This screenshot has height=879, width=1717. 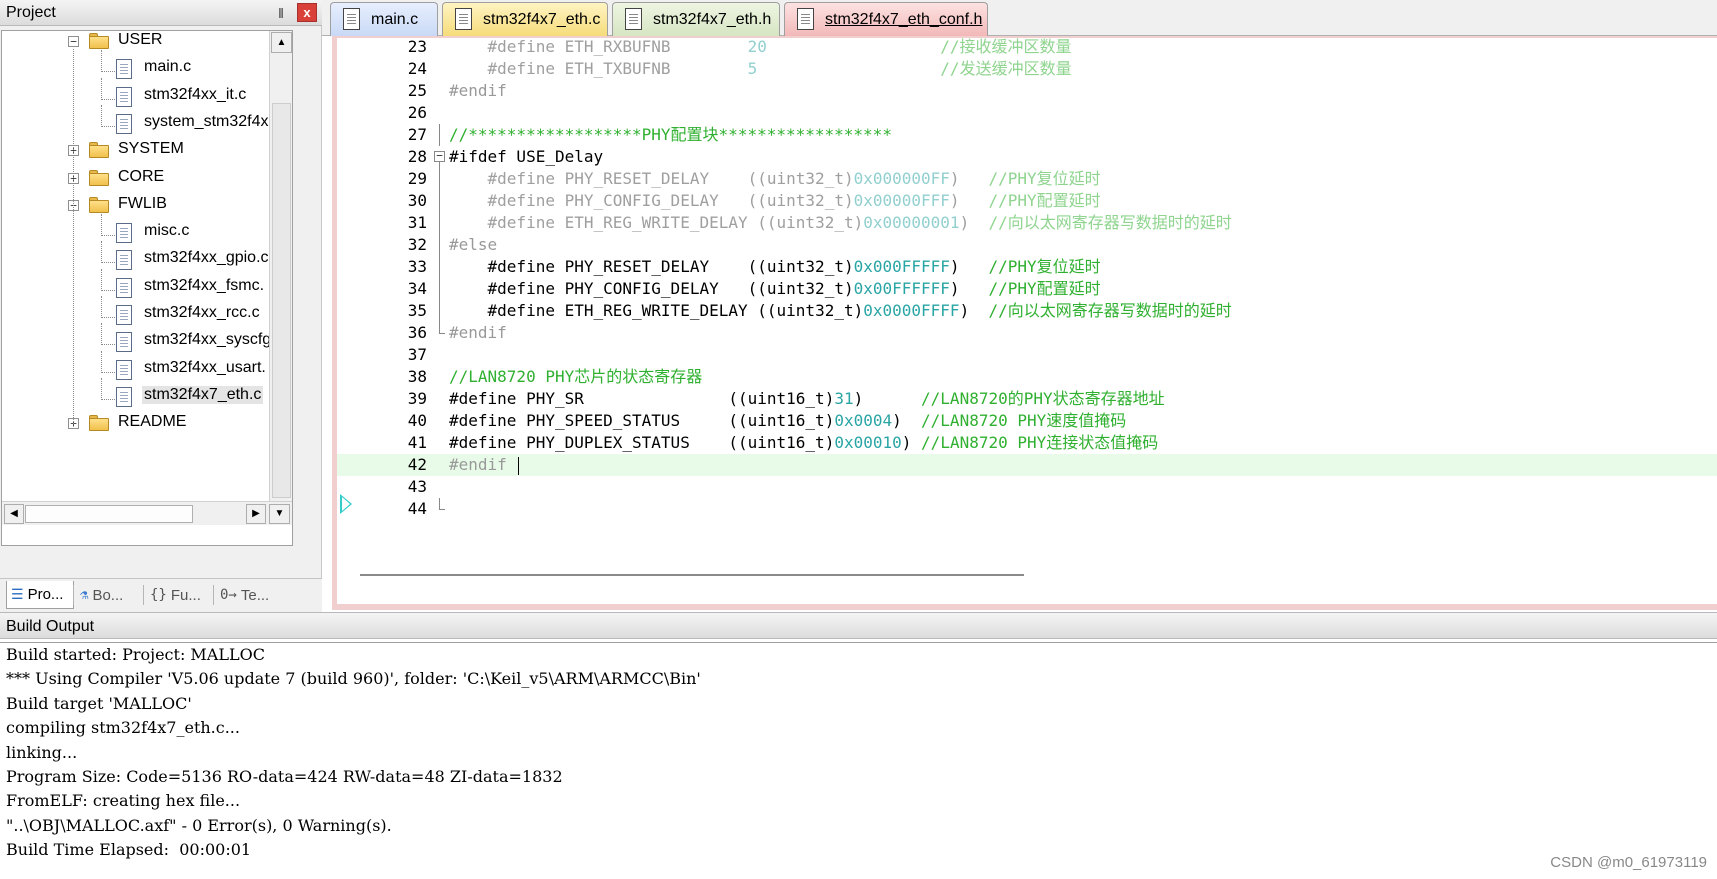 I want to click on editor-tab: stm32f4x7_eth.h, so click(x=696, y=19).